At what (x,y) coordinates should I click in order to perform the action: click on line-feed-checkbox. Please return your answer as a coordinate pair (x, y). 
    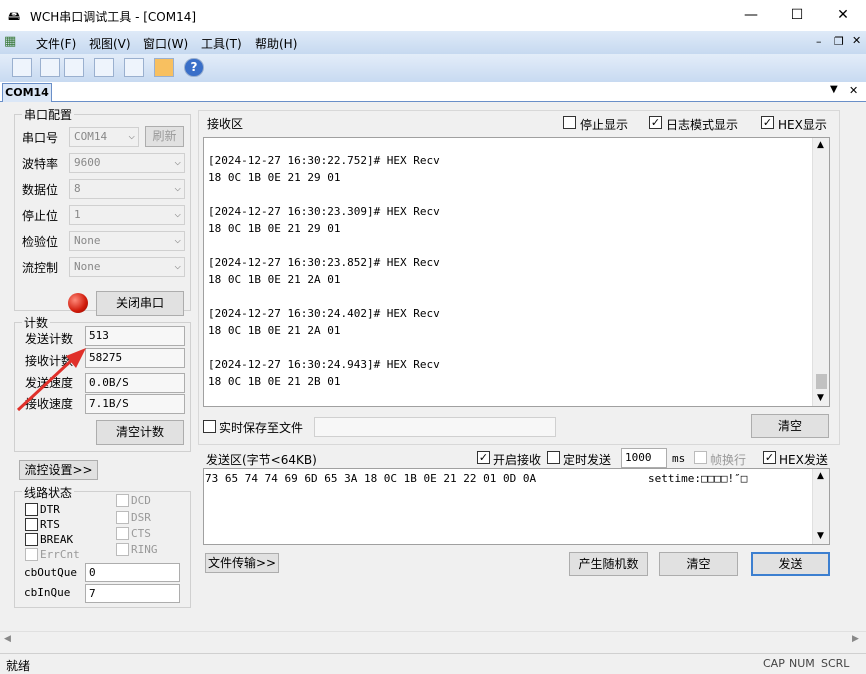
    Looking at the image, I should click on (700, 457).